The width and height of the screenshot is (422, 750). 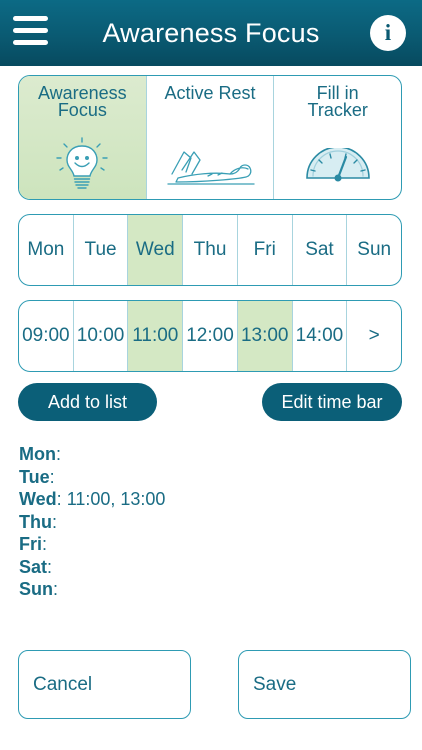 What do you see at coordinates (265, 336) in the screenshot?
I see `time-1300: 13:00` at bounding box center [265, 336].